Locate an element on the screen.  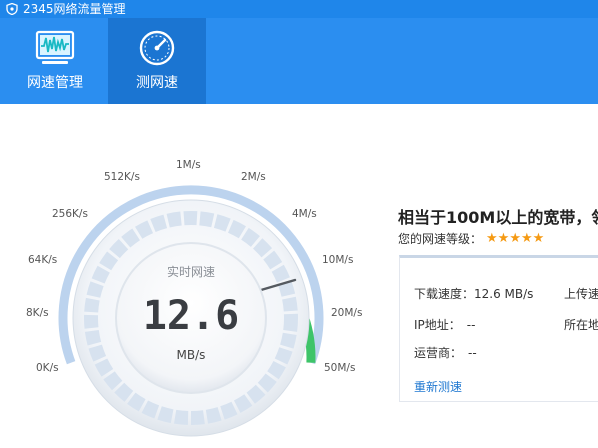
speedometer-icon is located at coordinates (157, 48).